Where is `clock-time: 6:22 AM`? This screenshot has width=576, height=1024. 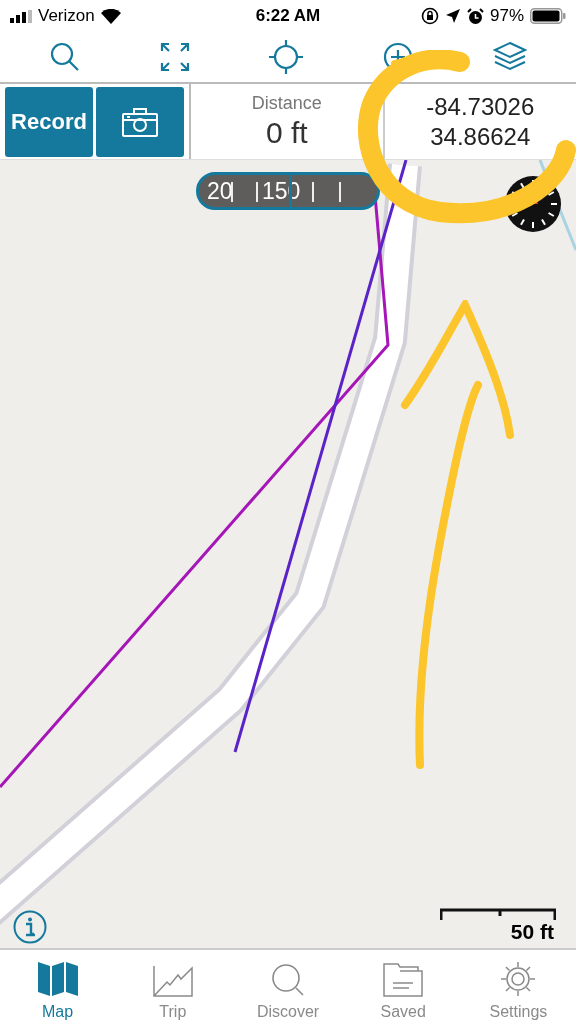
clock-time: 6:22 AM is located at coordinates (288, 16).